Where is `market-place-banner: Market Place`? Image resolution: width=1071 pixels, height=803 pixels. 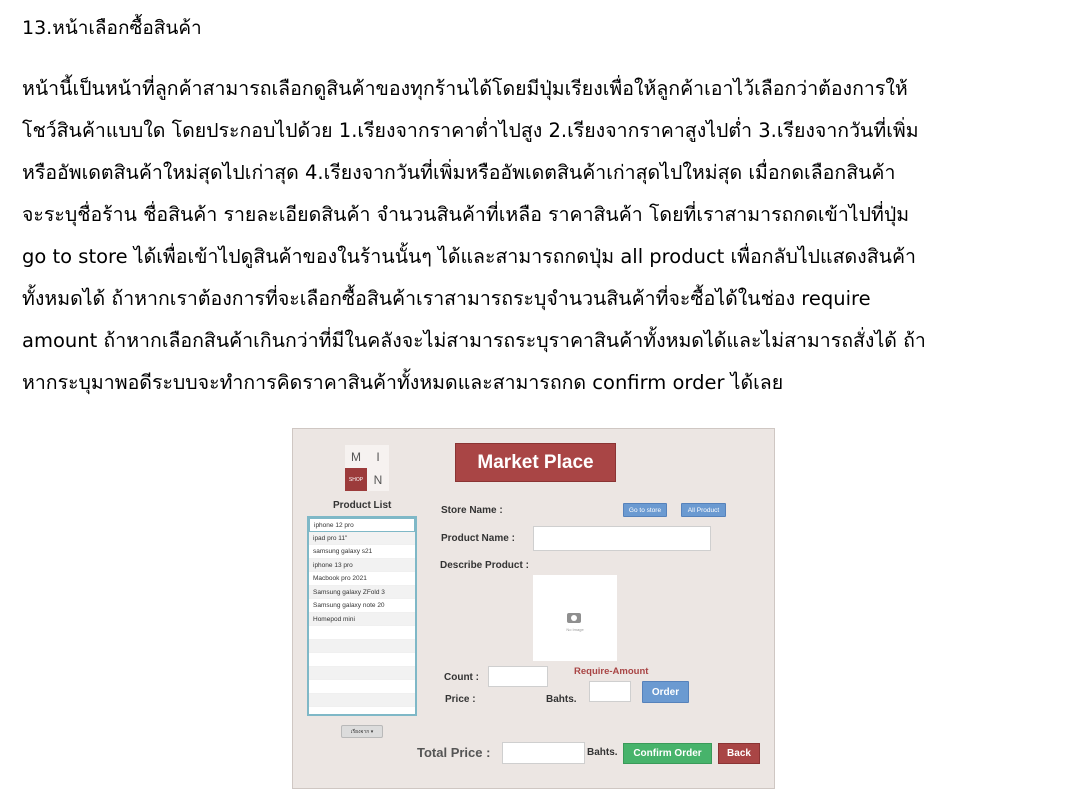 market-place-banner: Market Place is located at coordinates (535, 462).